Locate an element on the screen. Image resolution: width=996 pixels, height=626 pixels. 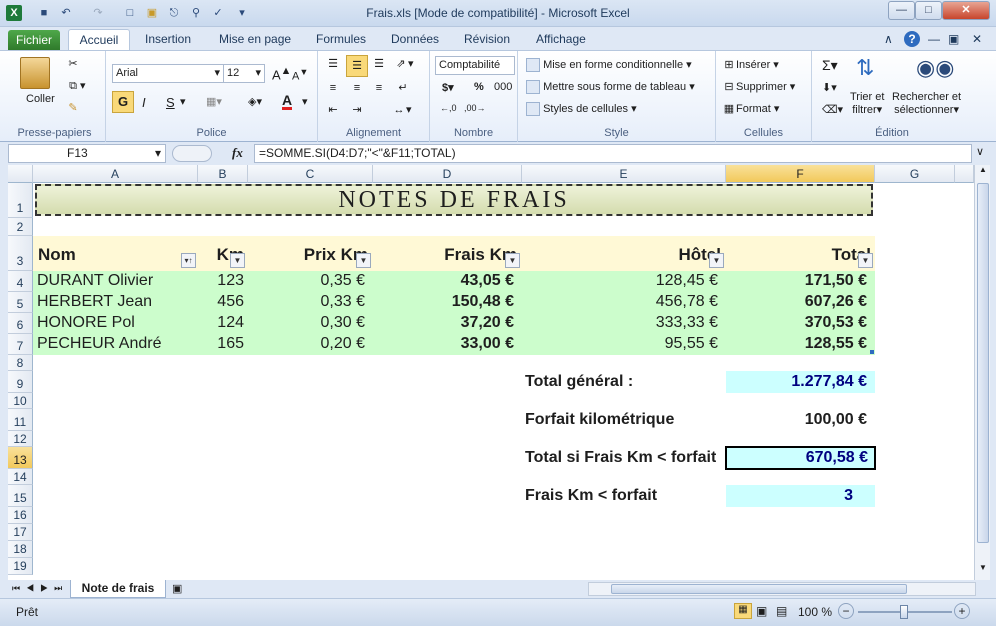
page-layout-view-icon: ▣ is located at coordinates (761, 611).